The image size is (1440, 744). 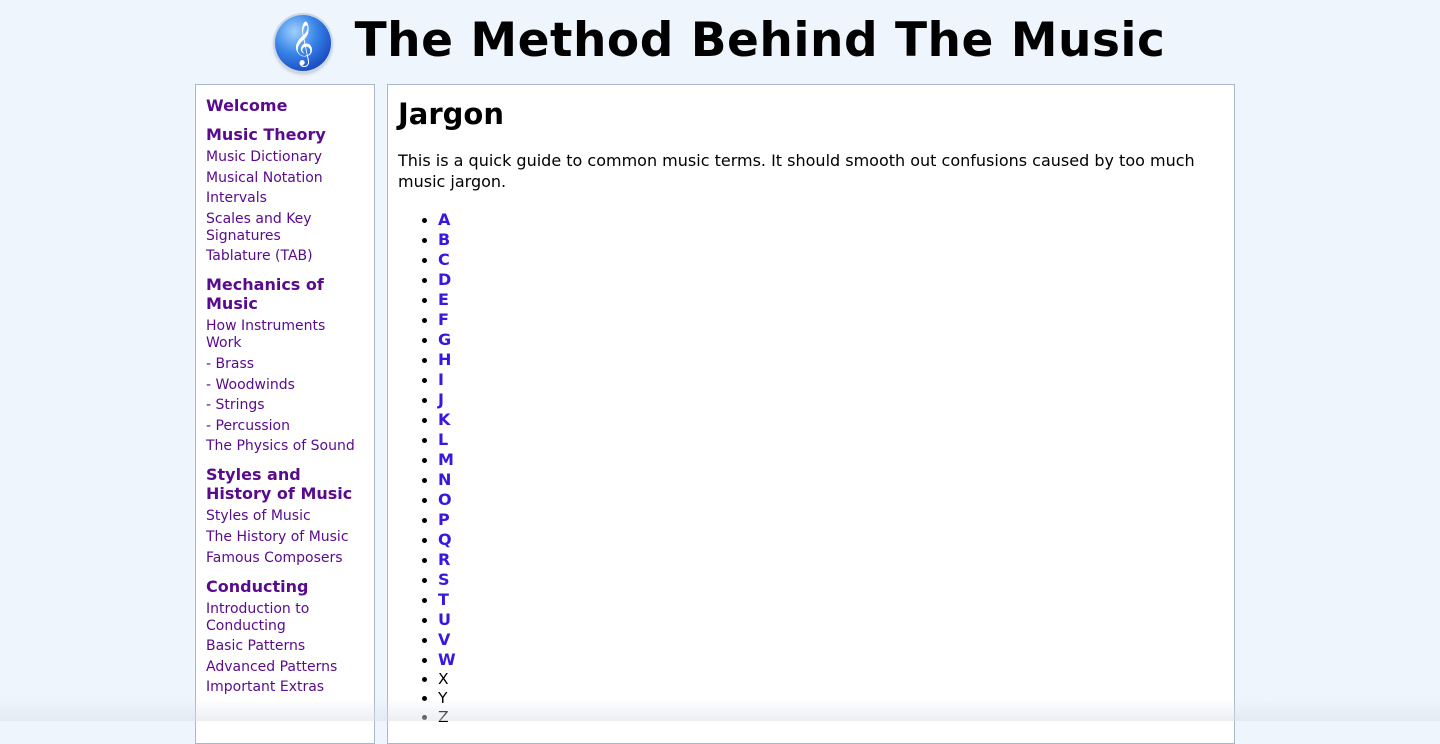 I want to click on letter-text-x: X, so click(x=443, y=679).